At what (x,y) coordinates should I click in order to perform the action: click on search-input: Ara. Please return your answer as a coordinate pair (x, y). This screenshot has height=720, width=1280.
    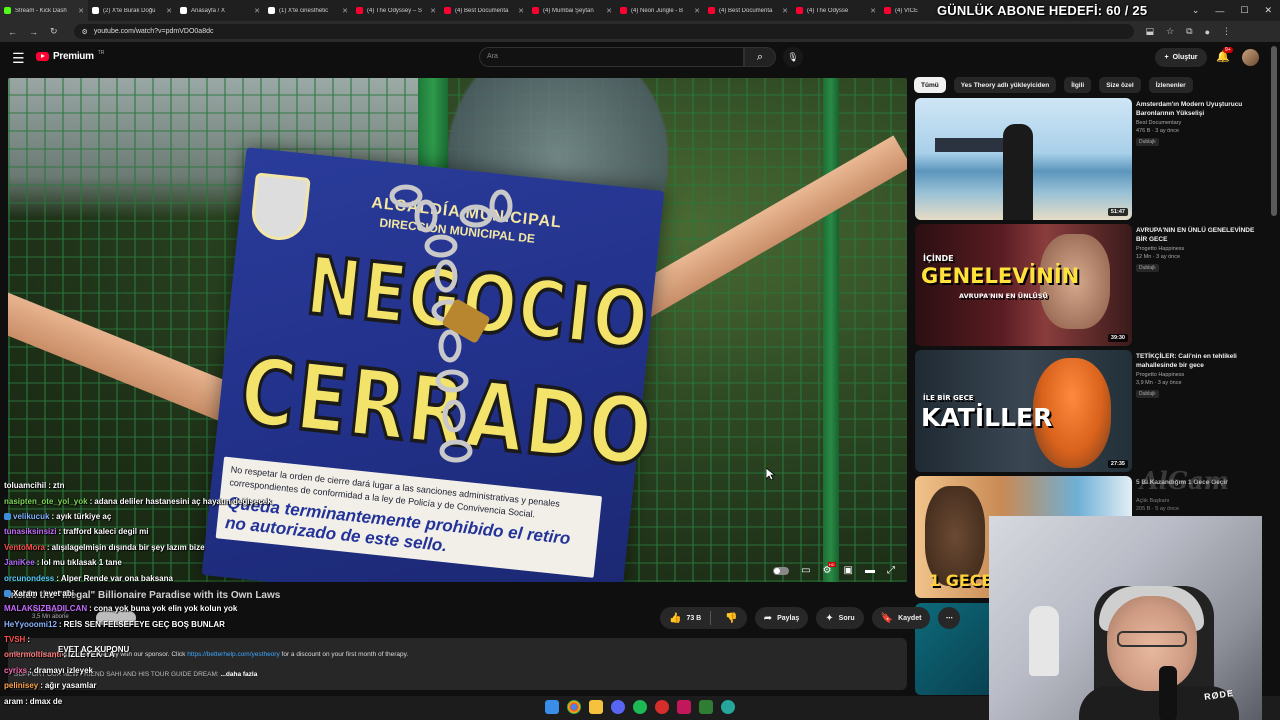
    Looking at the image, I should click on (611, 57).